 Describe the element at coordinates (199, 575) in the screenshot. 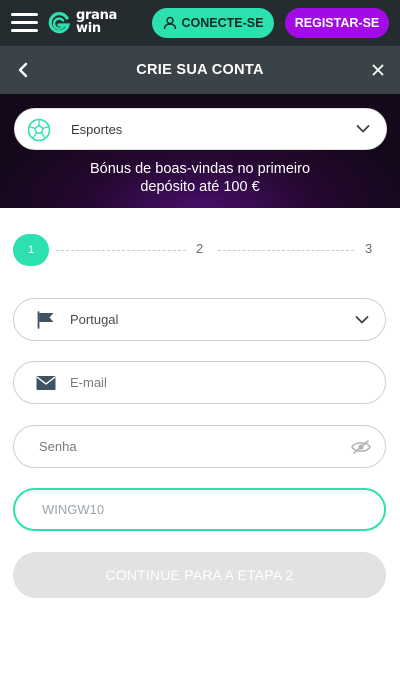

I see `continue-button: CONTINUE PARA A ETAPA 2` at that location.